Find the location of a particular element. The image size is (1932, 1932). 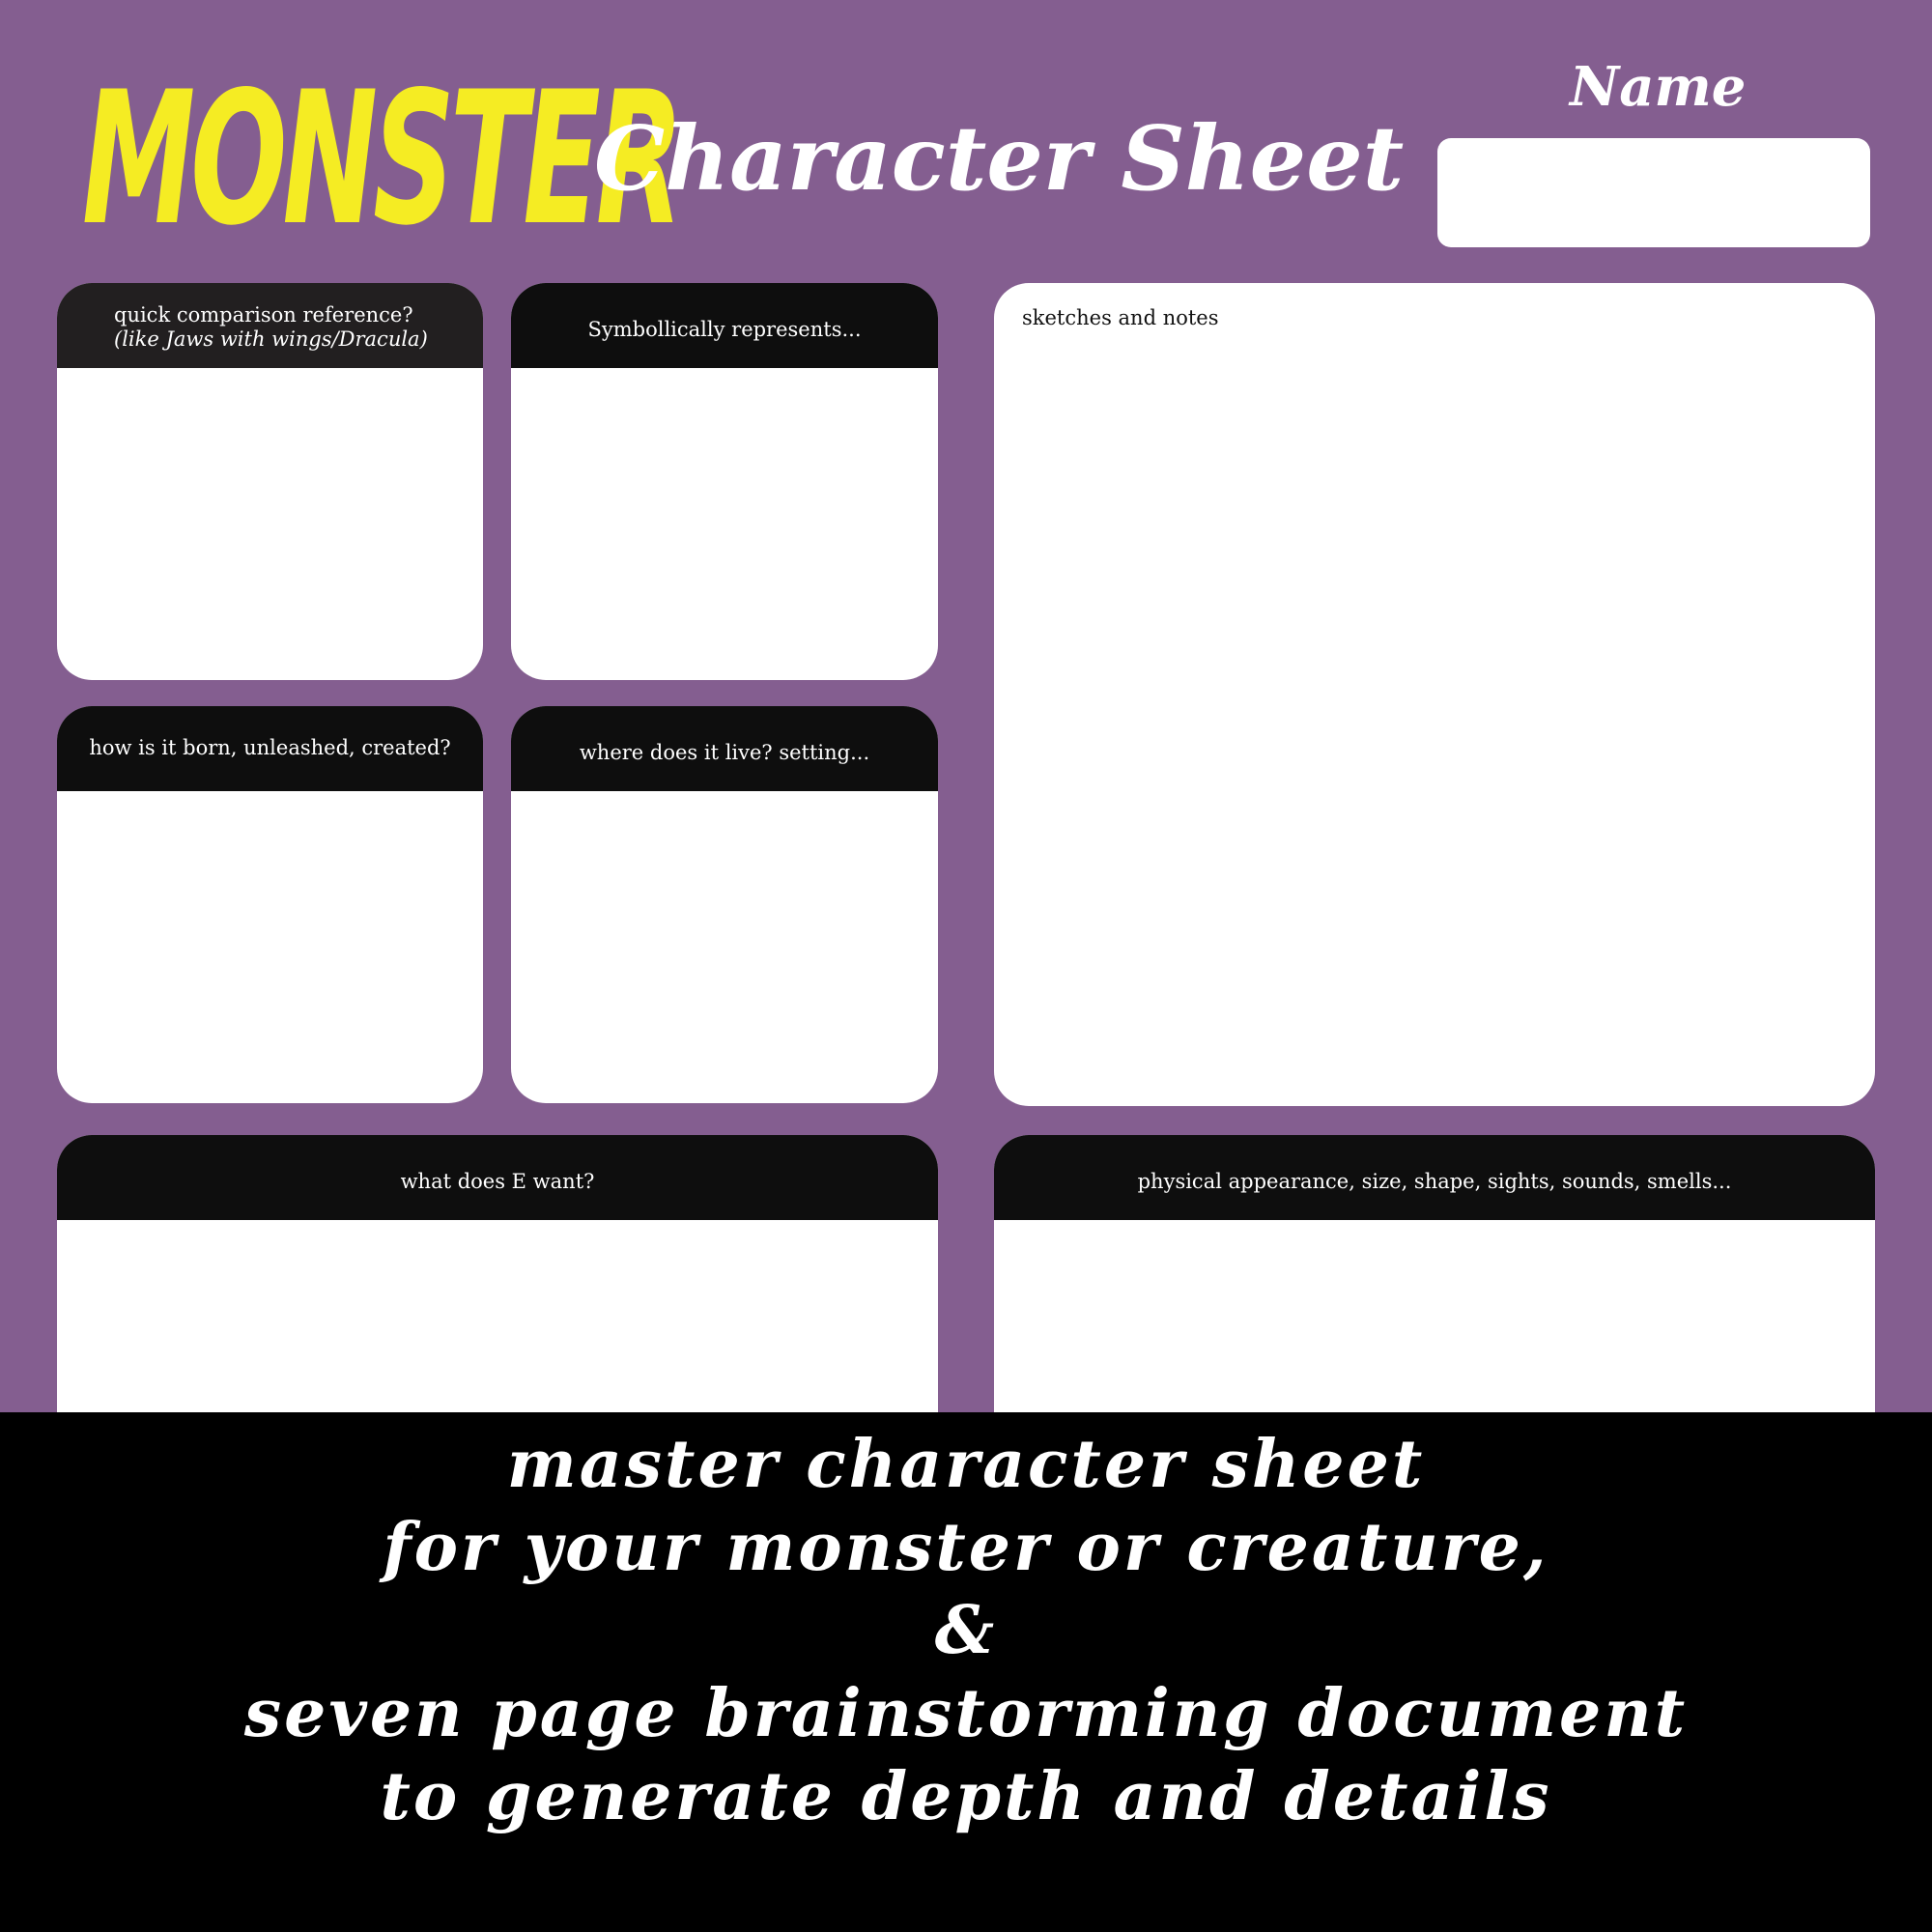

origin-header: how is it born, unleashed, created? is located at coordinates (270, 748).